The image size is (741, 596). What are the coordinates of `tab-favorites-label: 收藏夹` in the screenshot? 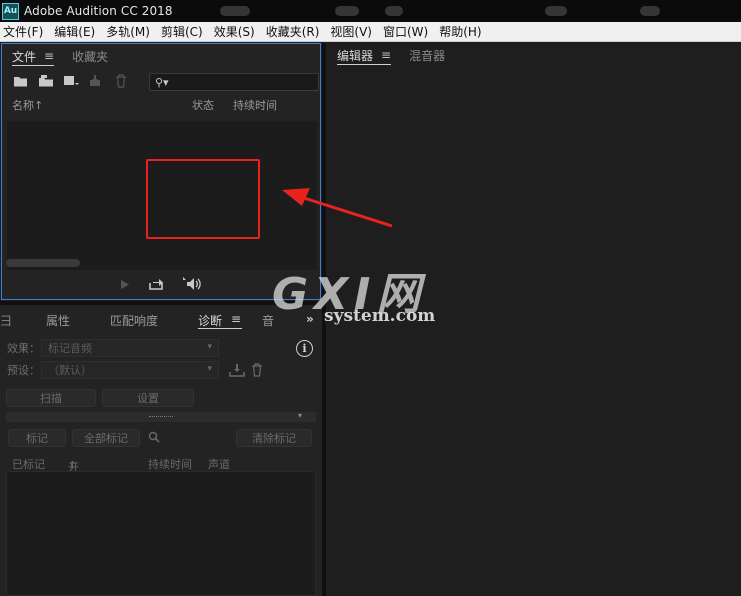 It's located at (90, 56).